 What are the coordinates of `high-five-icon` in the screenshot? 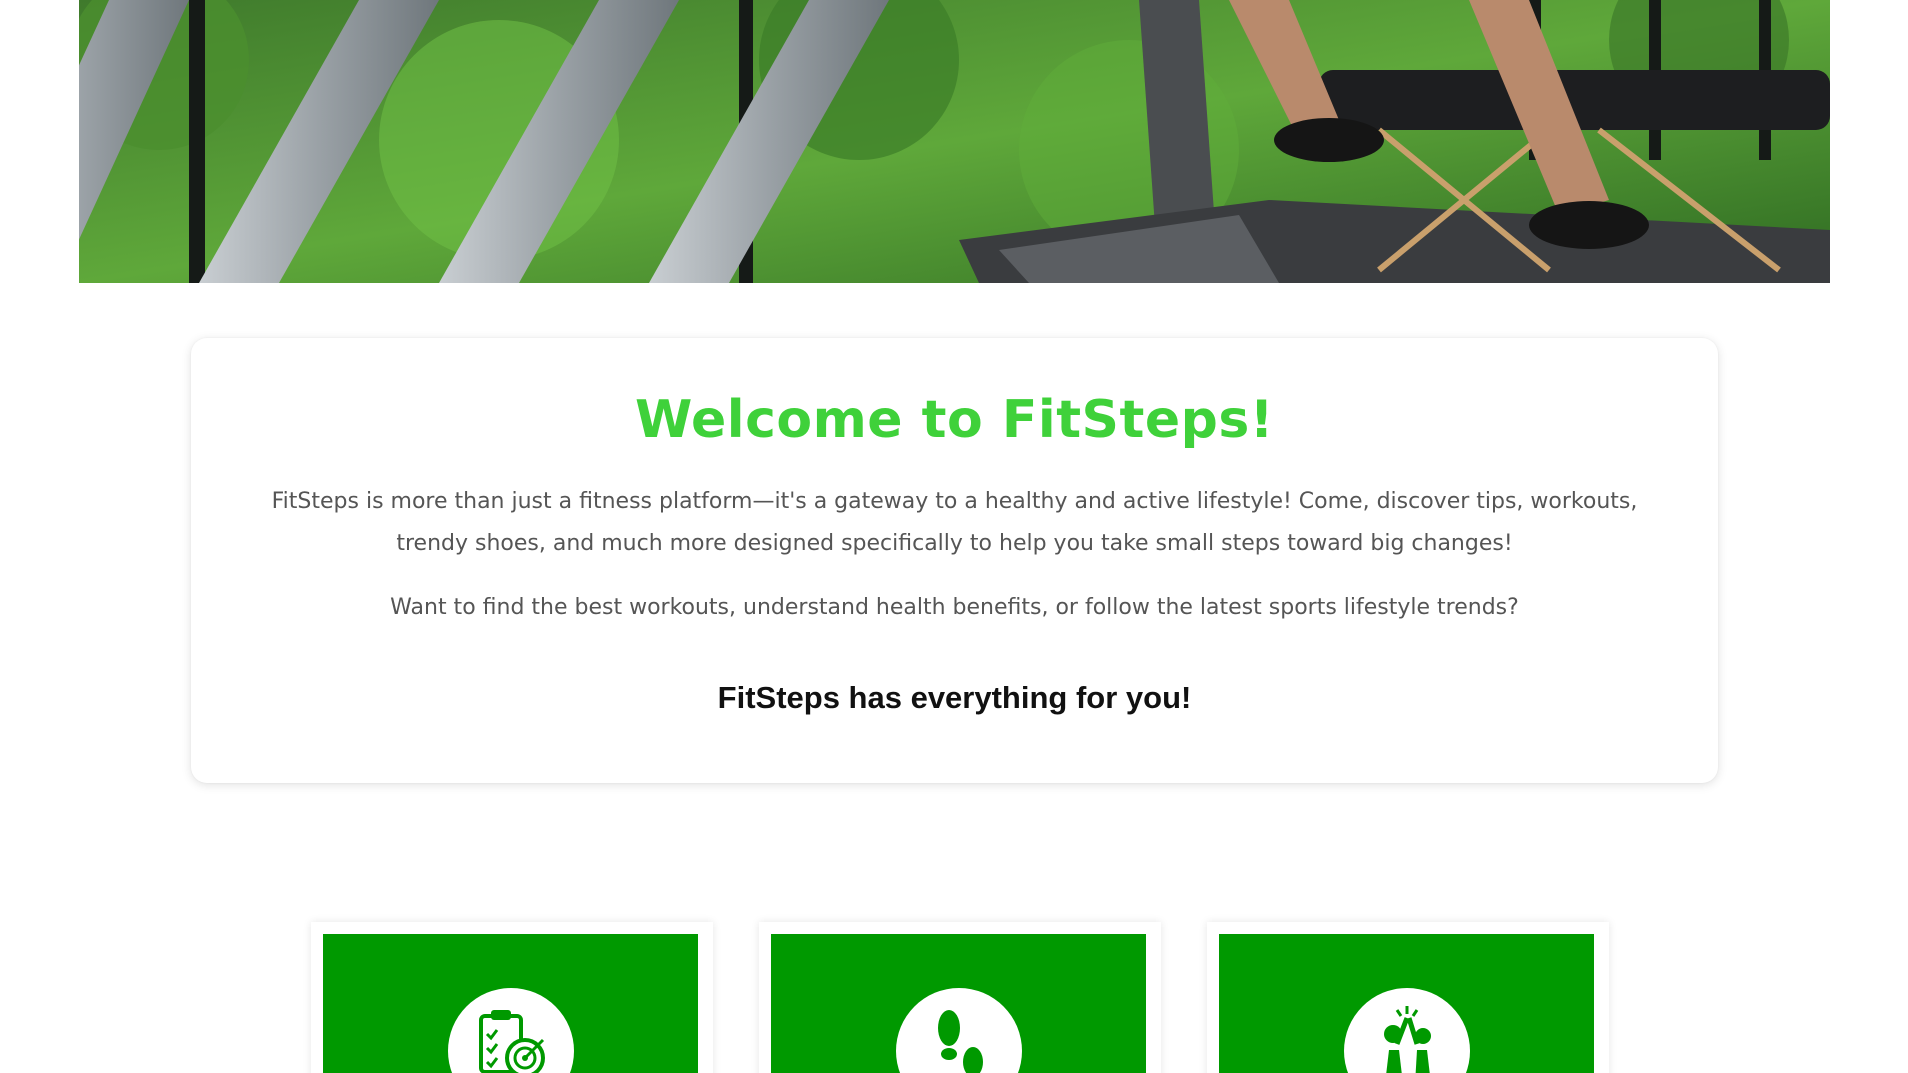 It's located at (1407, 1039).